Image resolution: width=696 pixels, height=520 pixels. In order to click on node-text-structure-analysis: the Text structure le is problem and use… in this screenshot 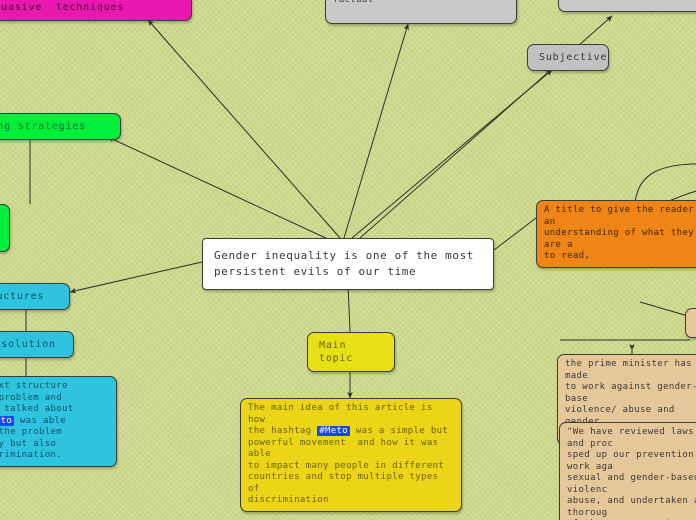, I will do `click(58, 421)`.